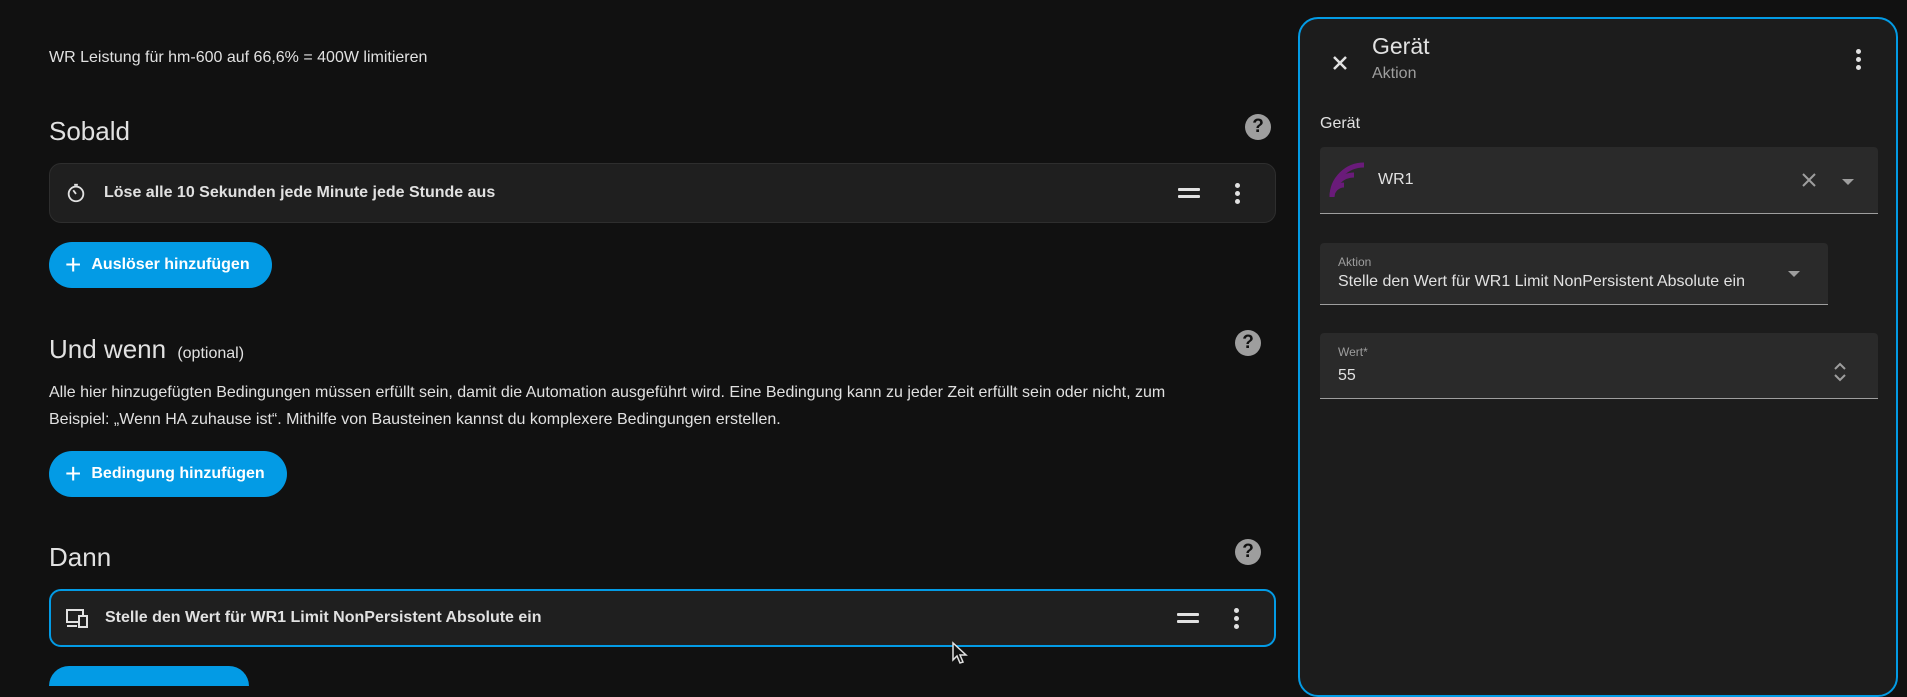 The image size is (1907, 697). What do you see at coordinates (89, 131) in the screenshot?
I see `triggers-title: Sobald` at bounding box center [89, 131].